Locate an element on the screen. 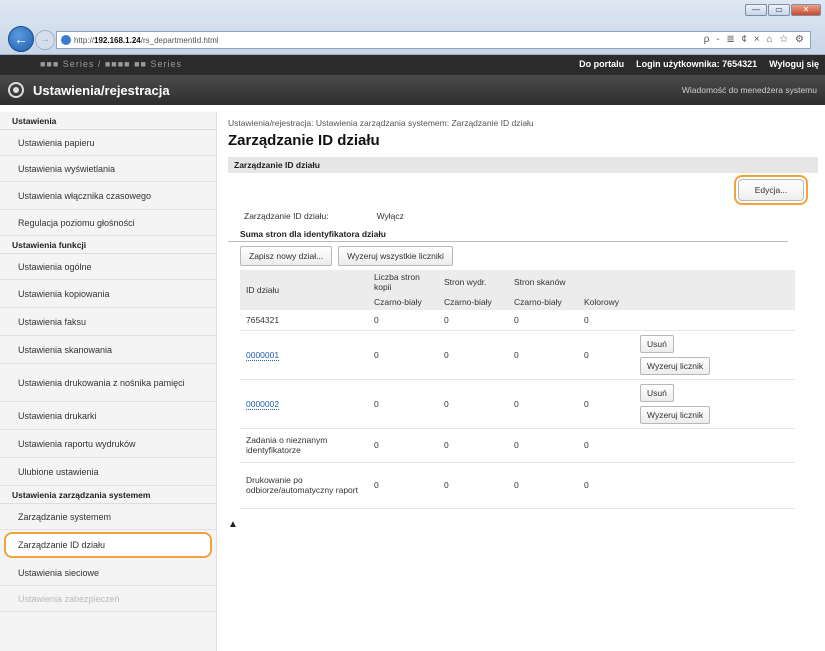 This screenshot has height=651, width=825. col-header-copy: Liczba stron kopii is located at coordinates (397, 282).